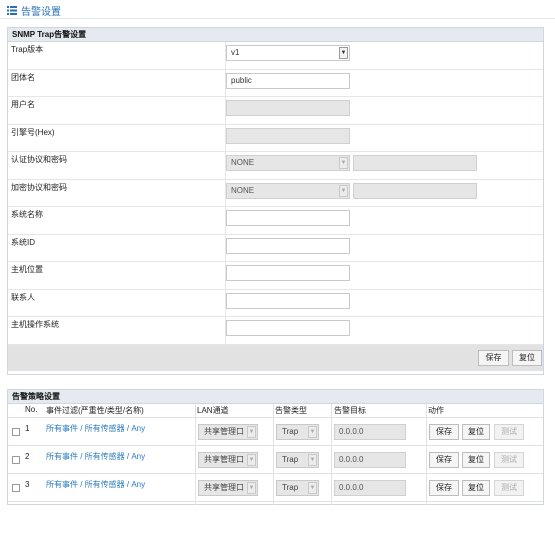  I want to click on encrypt-protocol-select: NONE ▼, so click(288, 190).